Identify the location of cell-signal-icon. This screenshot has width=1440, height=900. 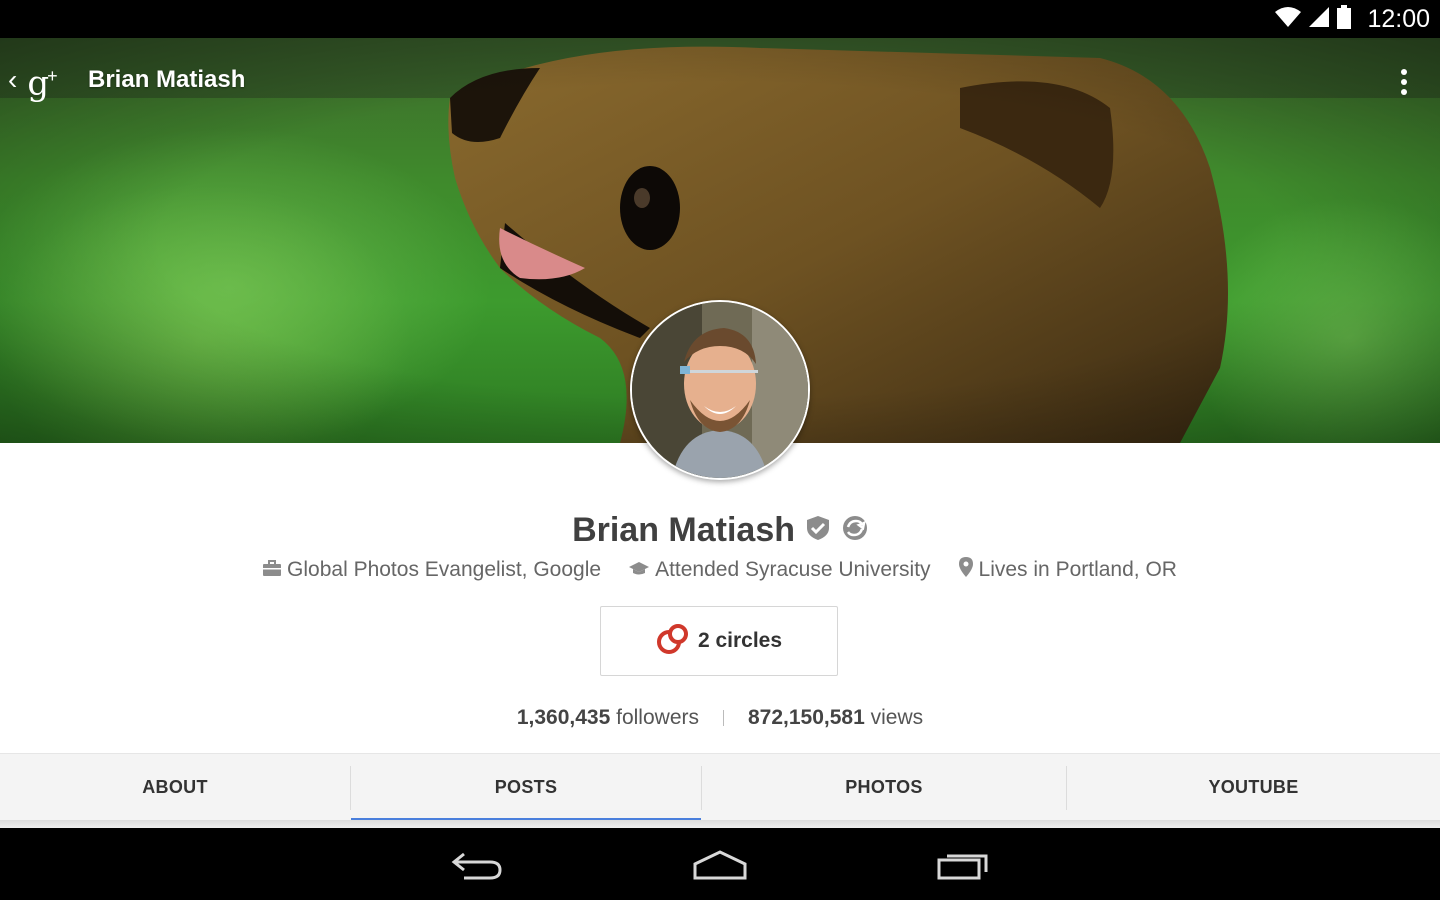
(1319, 19).